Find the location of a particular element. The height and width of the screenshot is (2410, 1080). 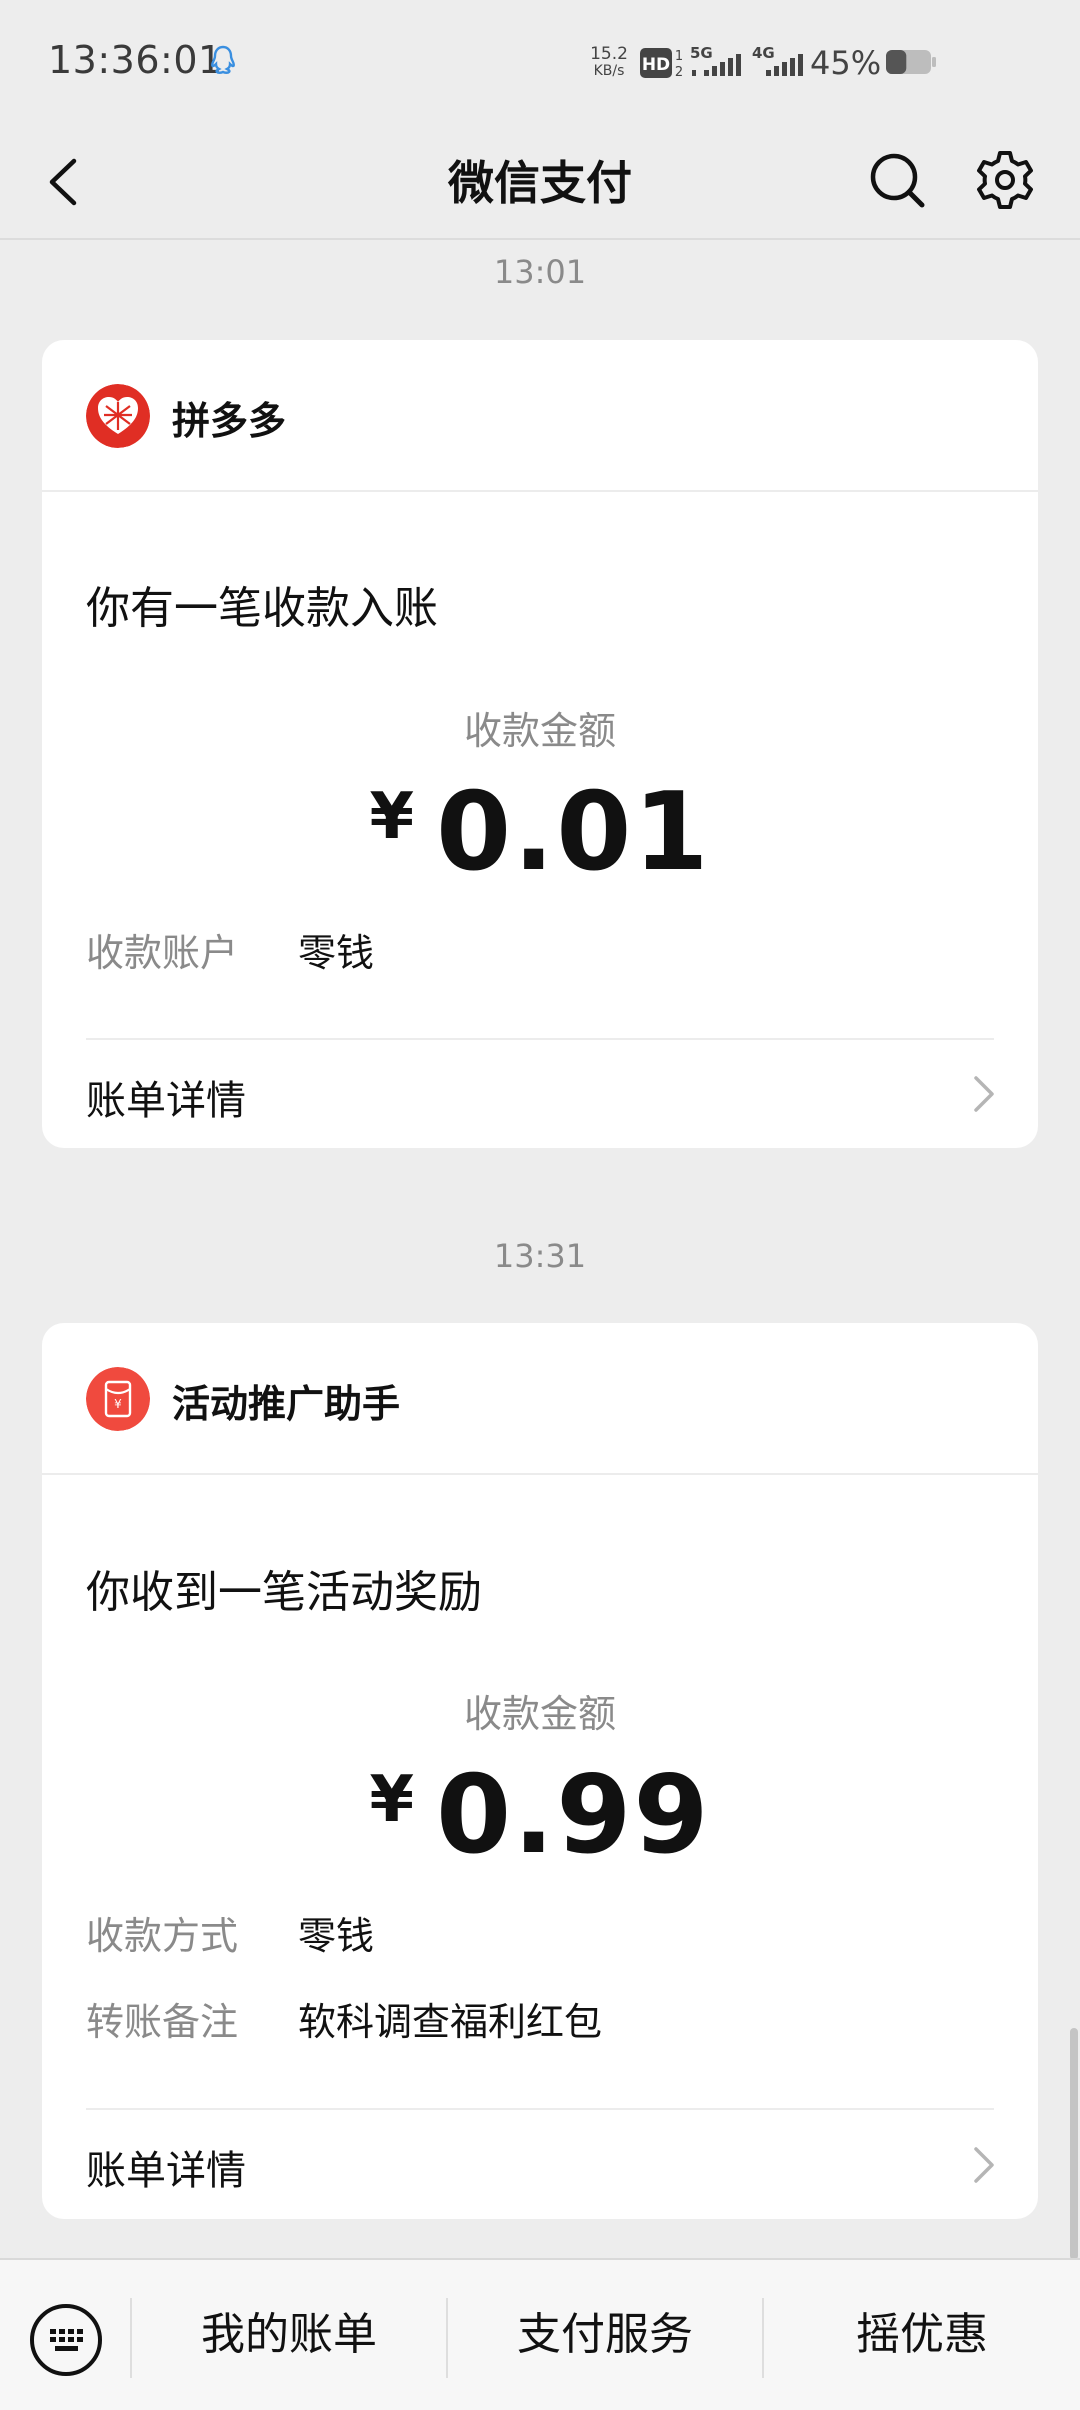

battery-icon is located at coordinates (911, 62).